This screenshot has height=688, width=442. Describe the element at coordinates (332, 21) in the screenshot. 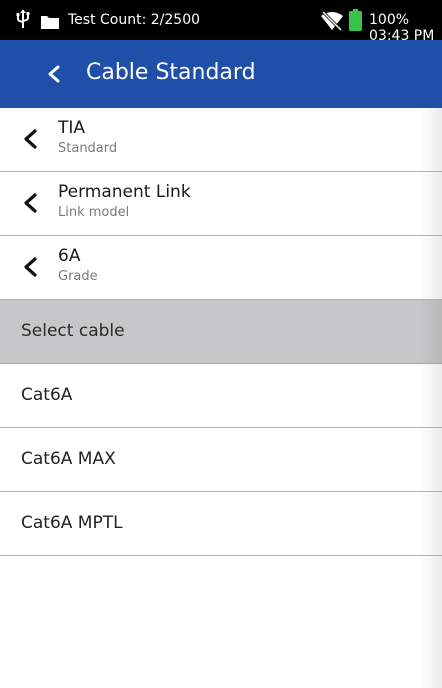

I see `wifi-off-icon` at that location.